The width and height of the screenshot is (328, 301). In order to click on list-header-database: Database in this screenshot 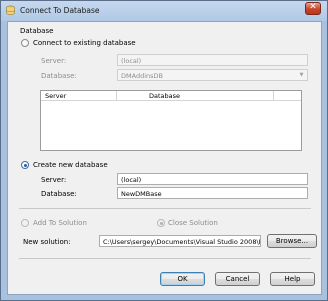, I will do `click(164, 96)`.